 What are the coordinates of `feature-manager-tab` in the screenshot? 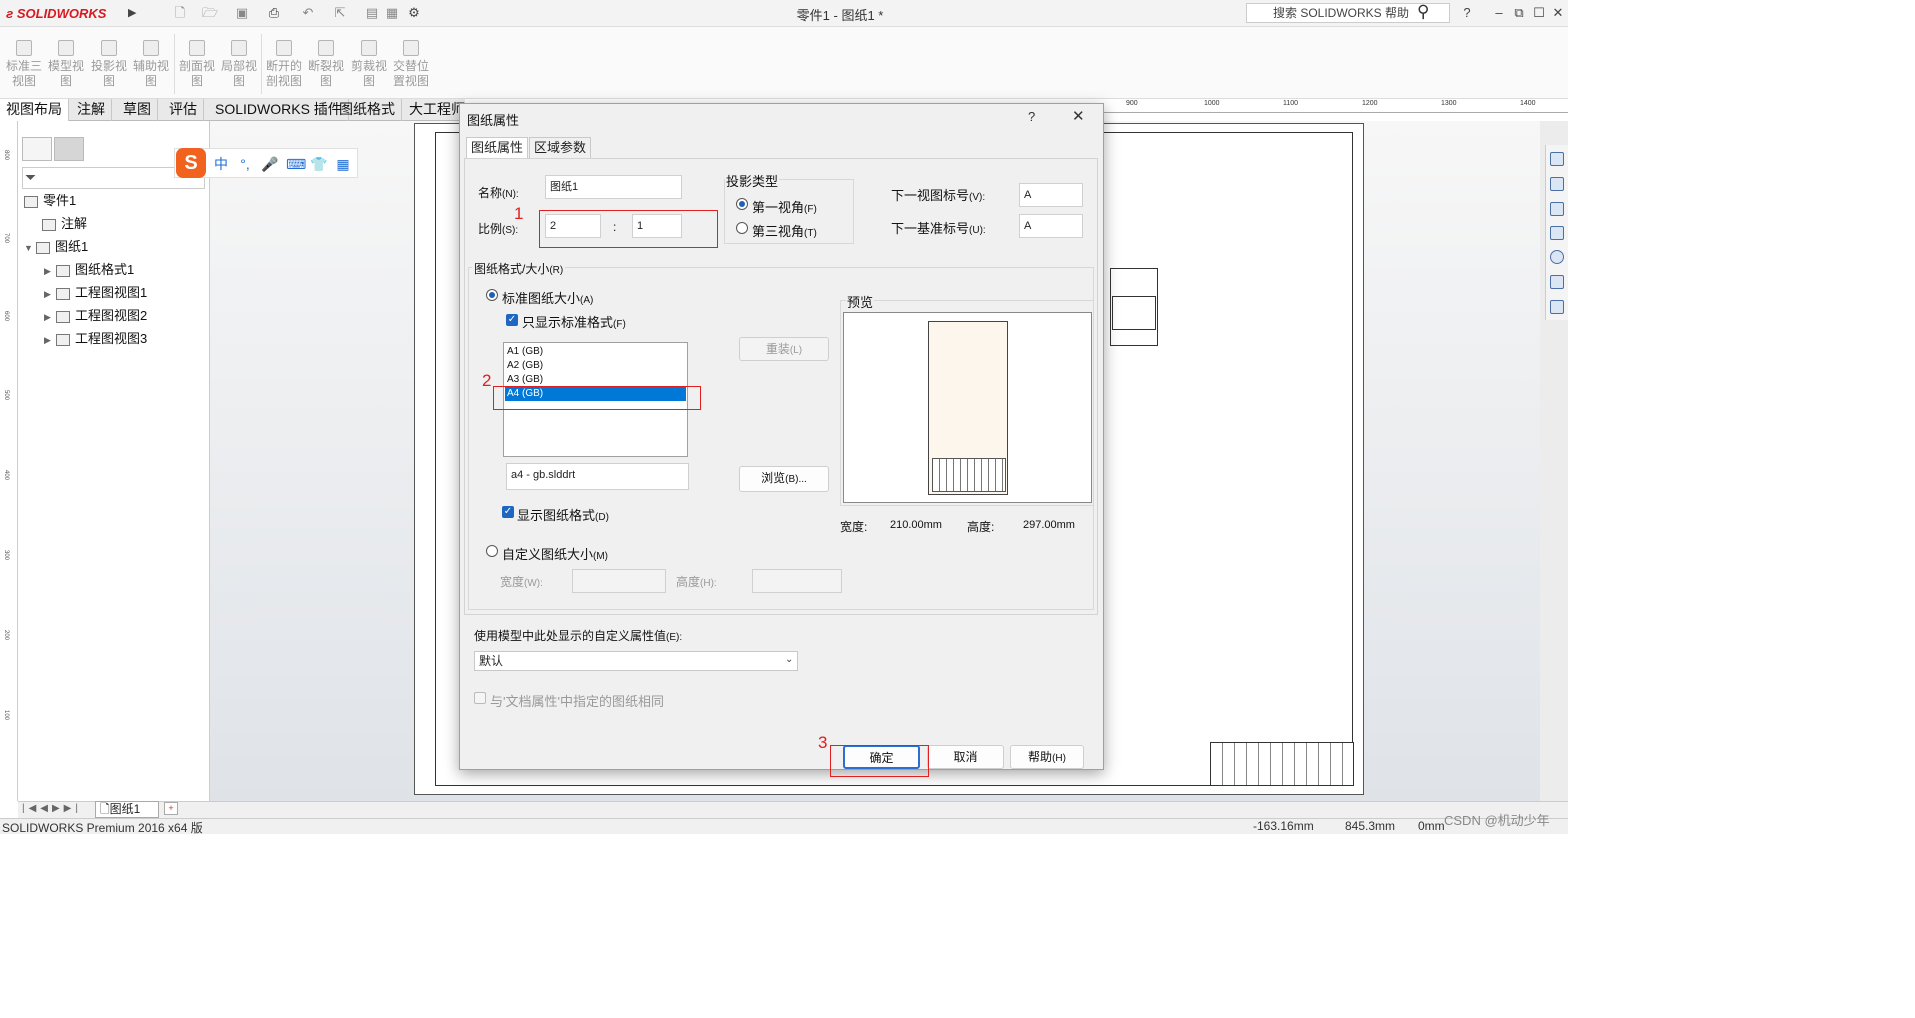 It's located at (37, 149).